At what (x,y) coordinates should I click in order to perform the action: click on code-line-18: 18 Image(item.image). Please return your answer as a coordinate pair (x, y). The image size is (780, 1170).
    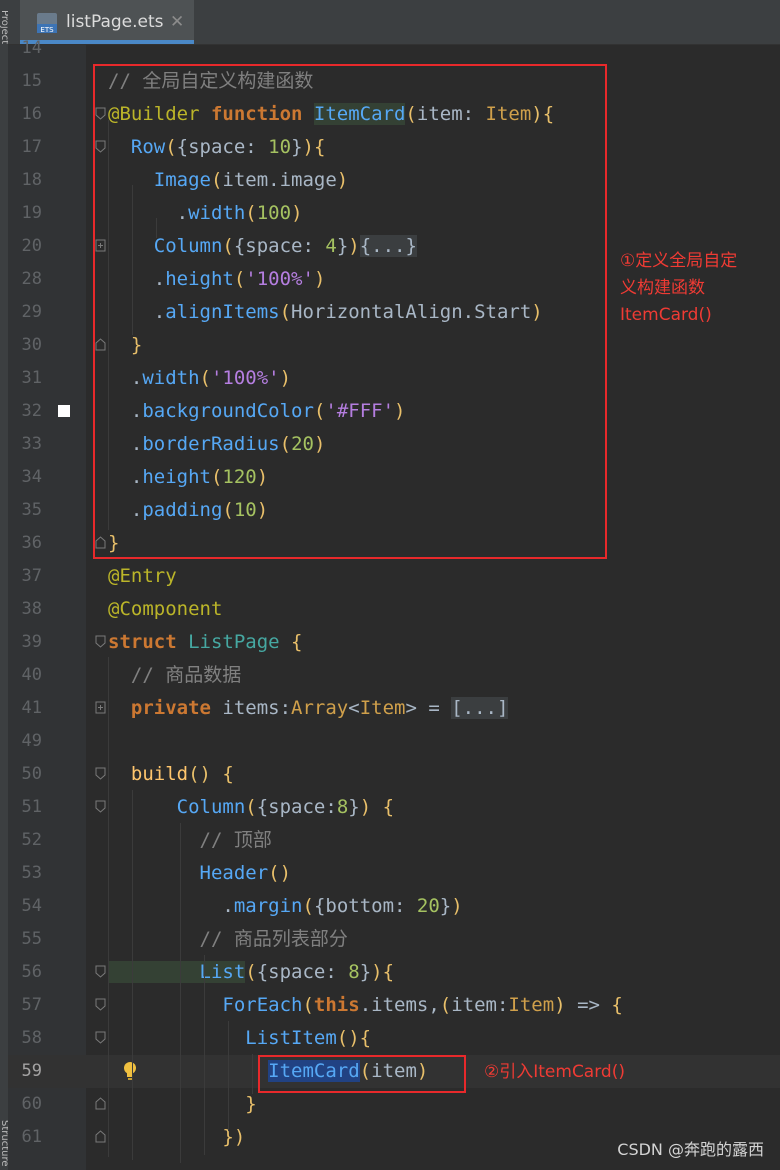
    Looking at the image, I should click on (394, 180).